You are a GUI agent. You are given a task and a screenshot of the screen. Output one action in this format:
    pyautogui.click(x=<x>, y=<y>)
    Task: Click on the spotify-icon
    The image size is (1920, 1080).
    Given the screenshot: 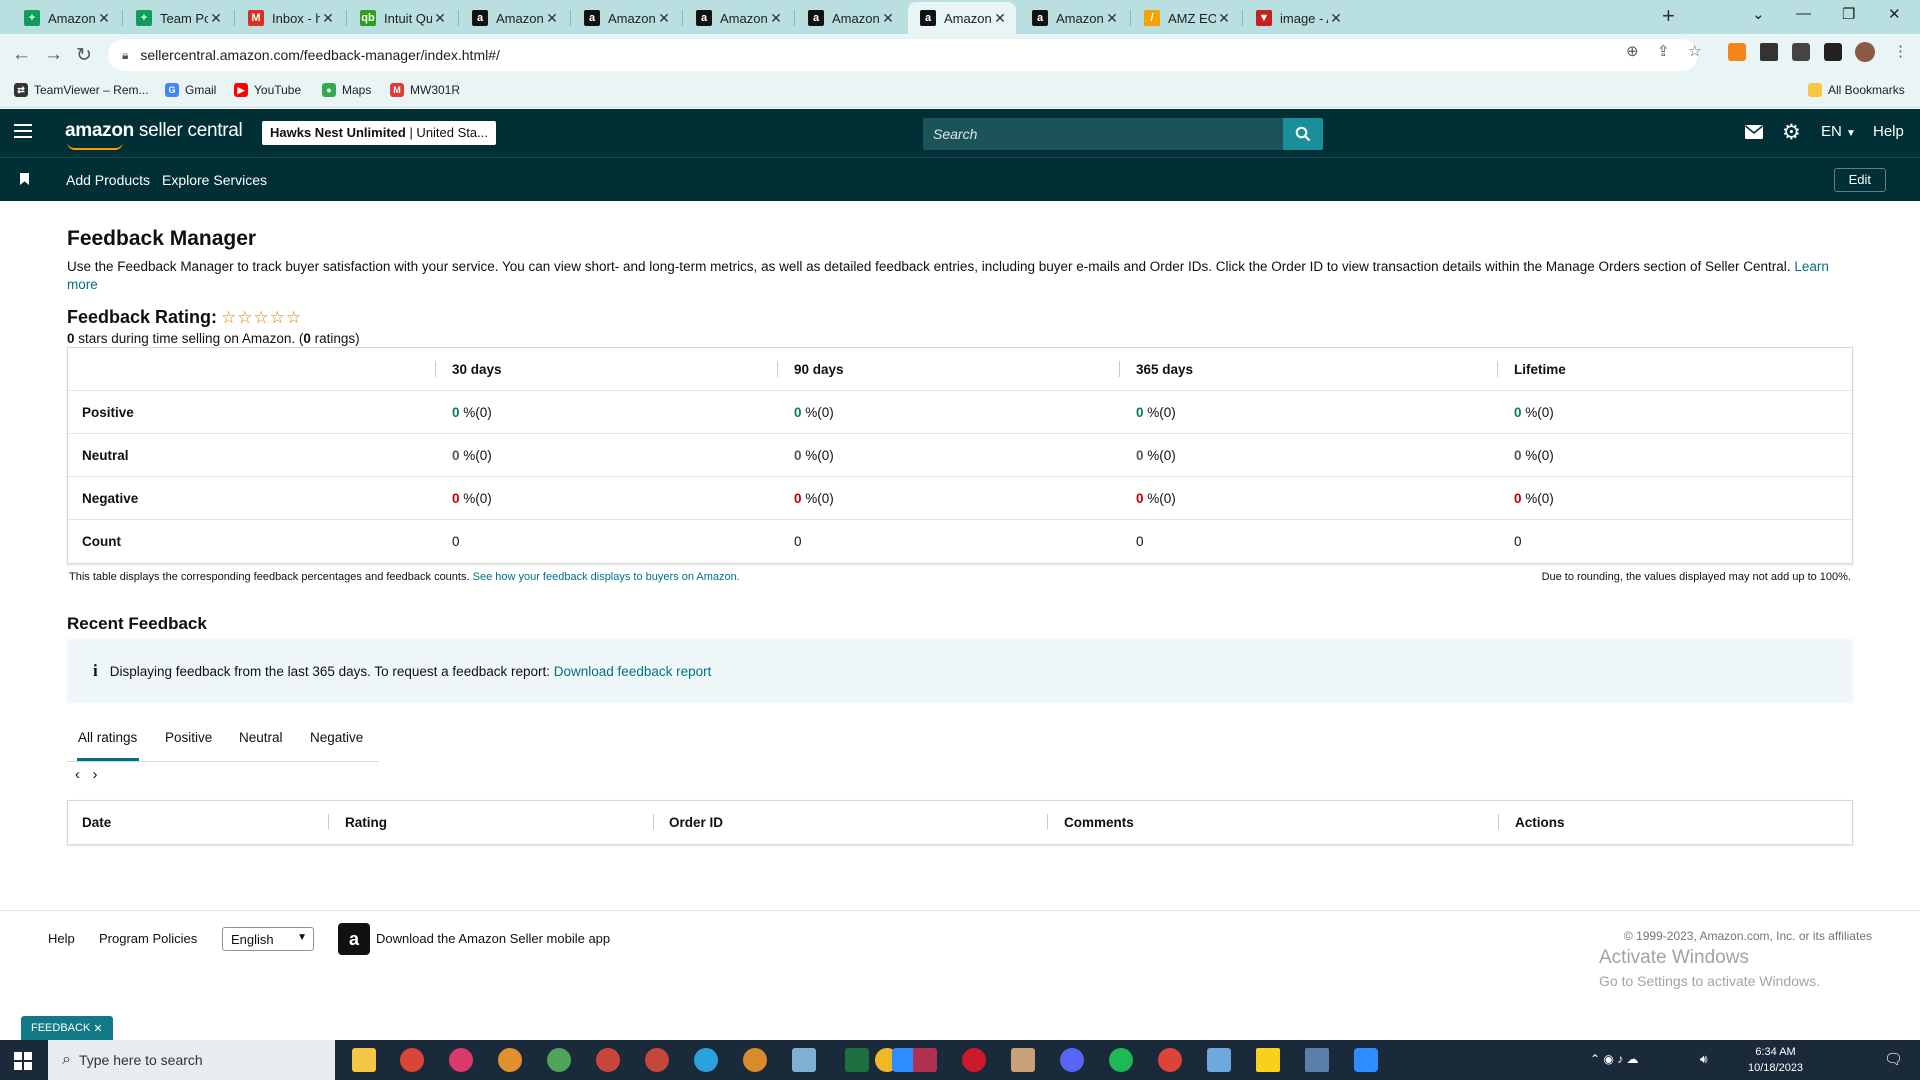 What is the action you would take?
    pyautogui.click(x=1121, y=1060)
    